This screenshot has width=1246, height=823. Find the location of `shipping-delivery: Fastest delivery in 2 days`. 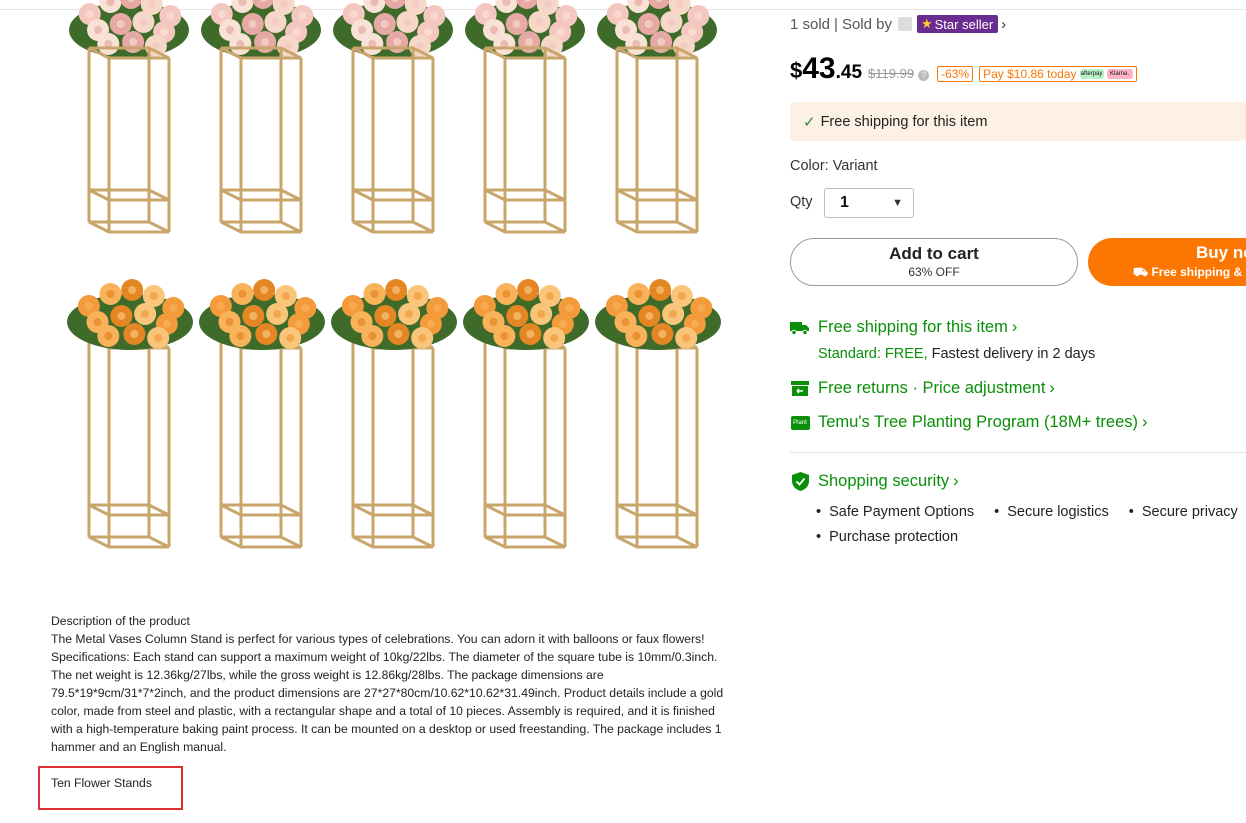

shipping-delivery: Fastest delivery in 2 days is located at coordinates (1013, 354).